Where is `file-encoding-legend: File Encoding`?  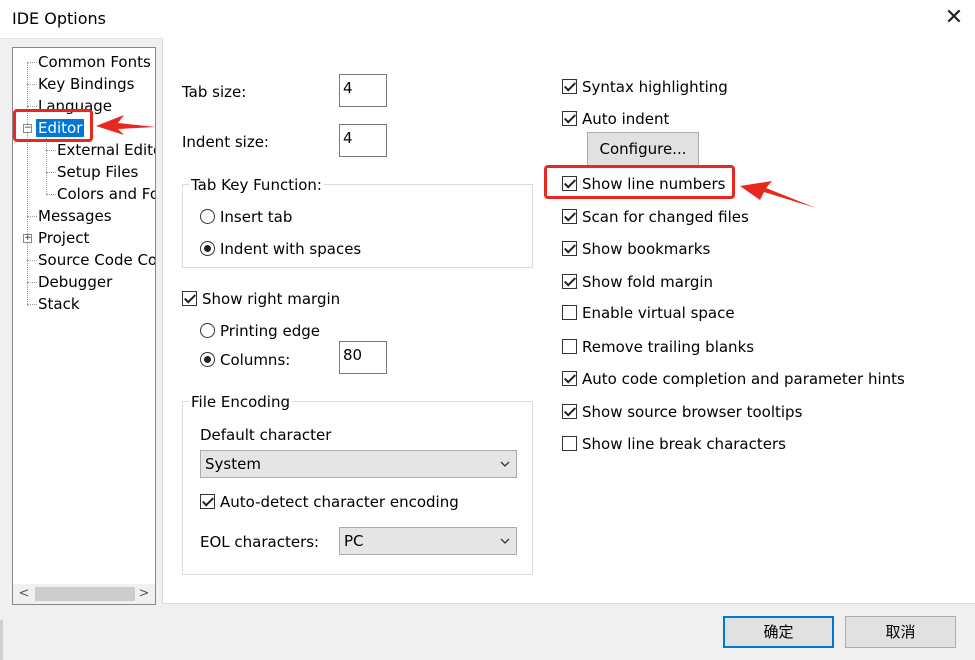 file-encoding-legend: File Encoding is located at coordinates (240, 402).